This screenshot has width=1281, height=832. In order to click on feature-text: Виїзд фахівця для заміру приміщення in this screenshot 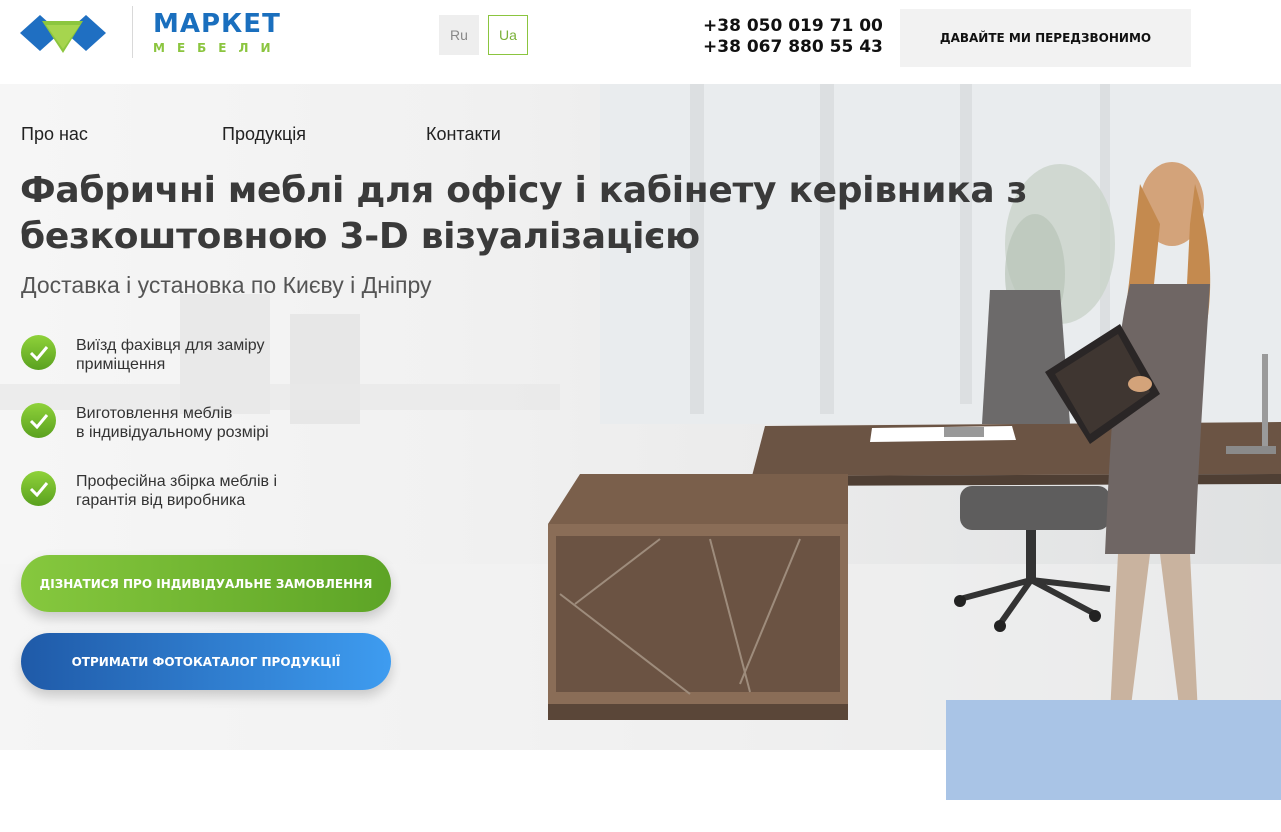, I will do `click(206, 355)`.